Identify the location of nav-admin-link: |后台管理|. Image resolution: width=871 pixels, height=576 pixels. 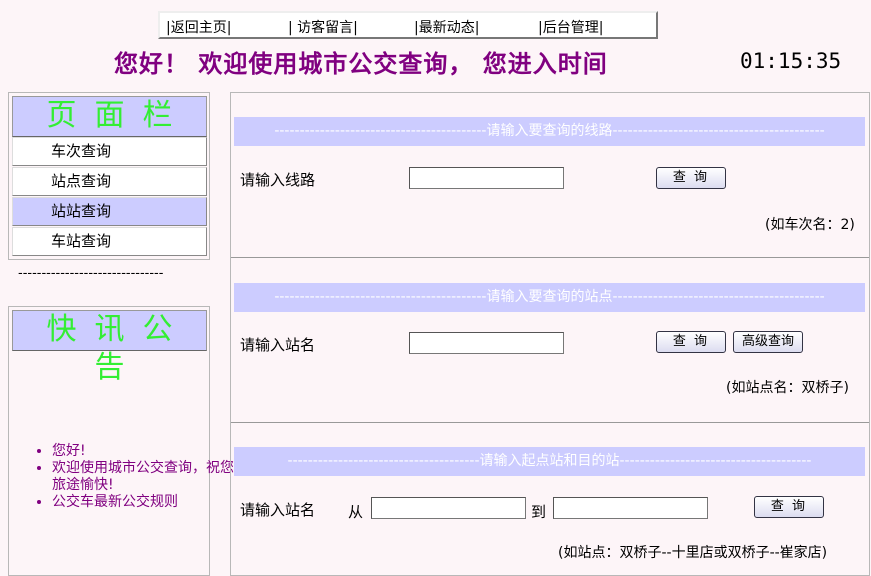
(570, 27).